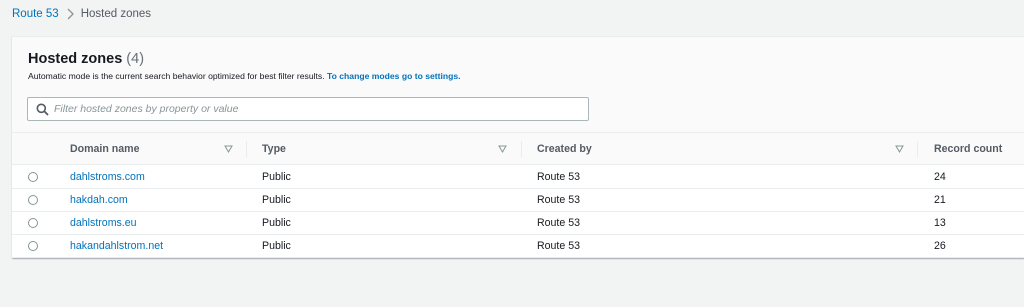 This screenshot has width=1024, height=307. Describe the element at coordinates (518, 223) in the screenshot. I see `table-row: dahlstroms.eu Public Route 53 13` at that location.